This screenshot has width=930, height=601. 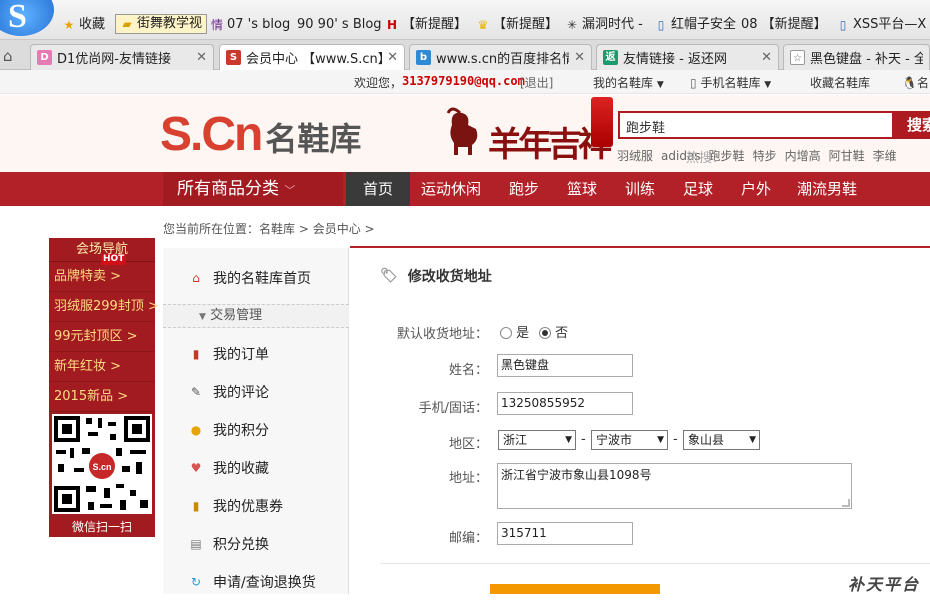 What do you see at coordinates (628, 82) in the screenshot?
I see `my-store-menu: 我的名鞋库 ▼` at bounding box center [628, 82].